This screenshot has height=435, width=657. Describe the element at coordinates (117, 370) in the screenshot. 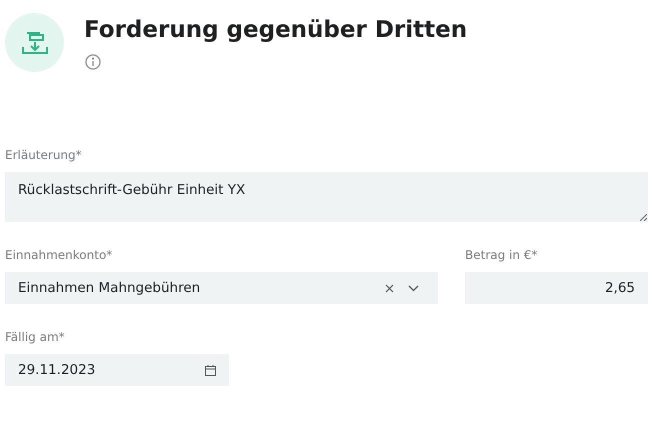

I see `date-field: 29.11.2023` at that location.